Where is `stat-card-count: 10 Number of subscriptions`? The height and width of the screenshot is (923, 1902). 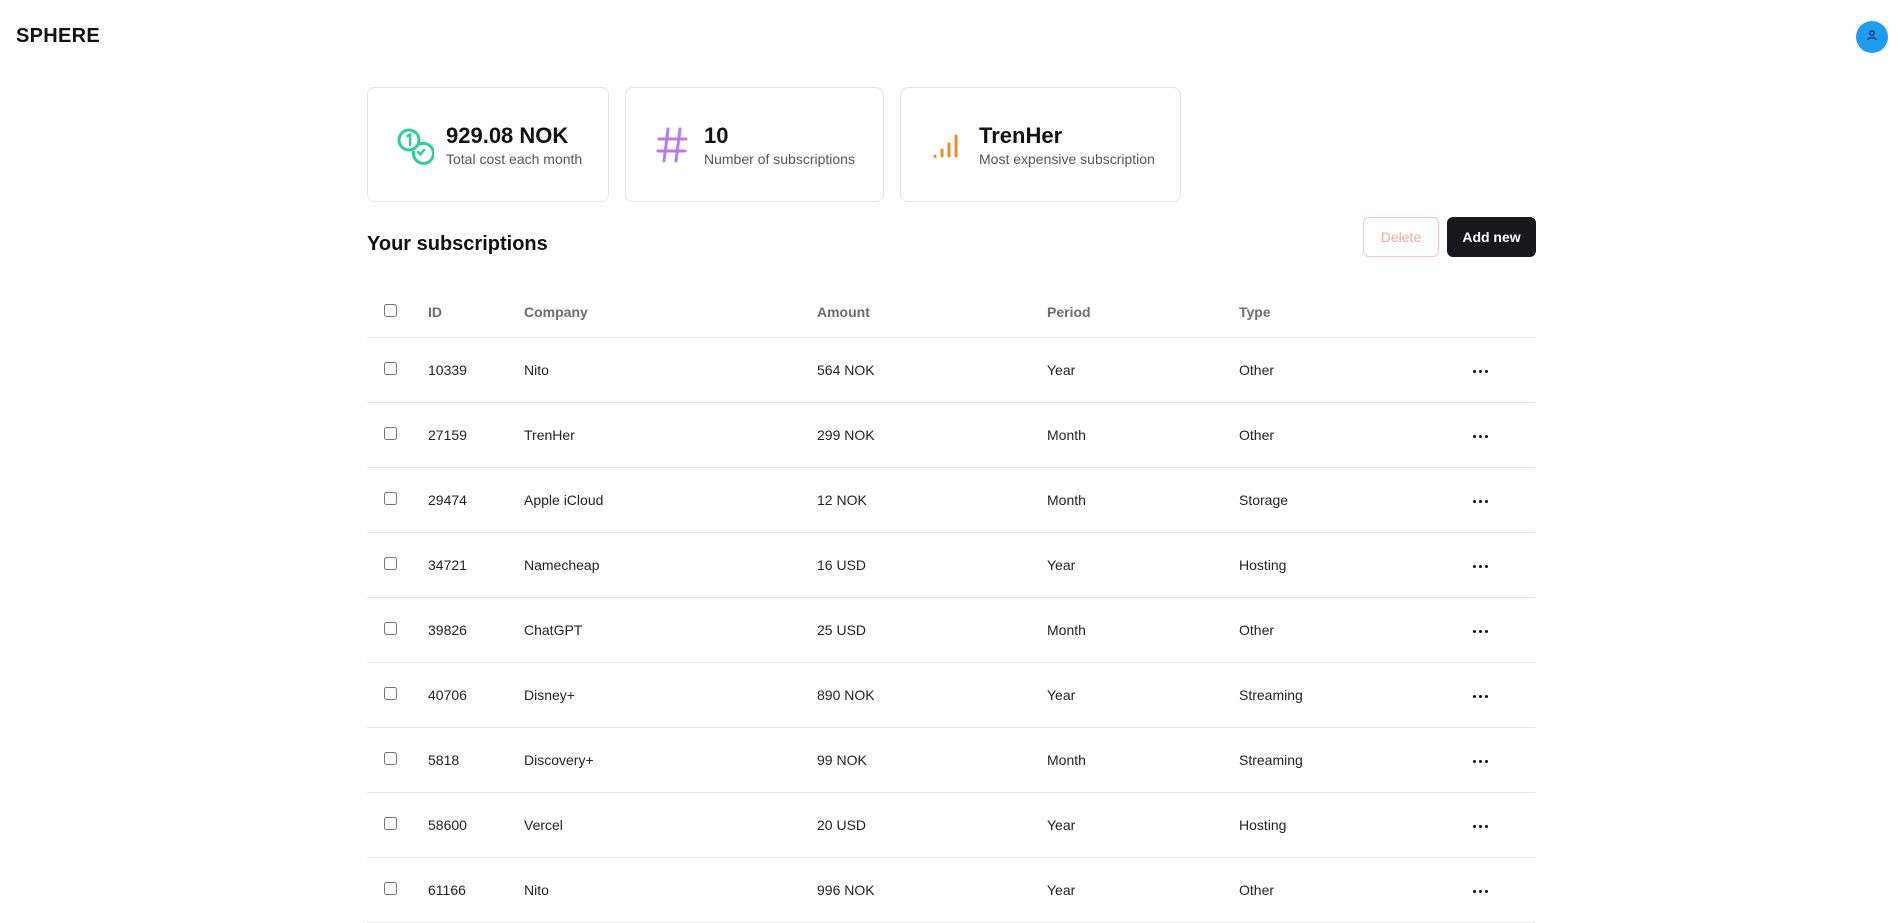 stat-card-count: 10 Number of subscriptions is located at coordinates (754, 144).